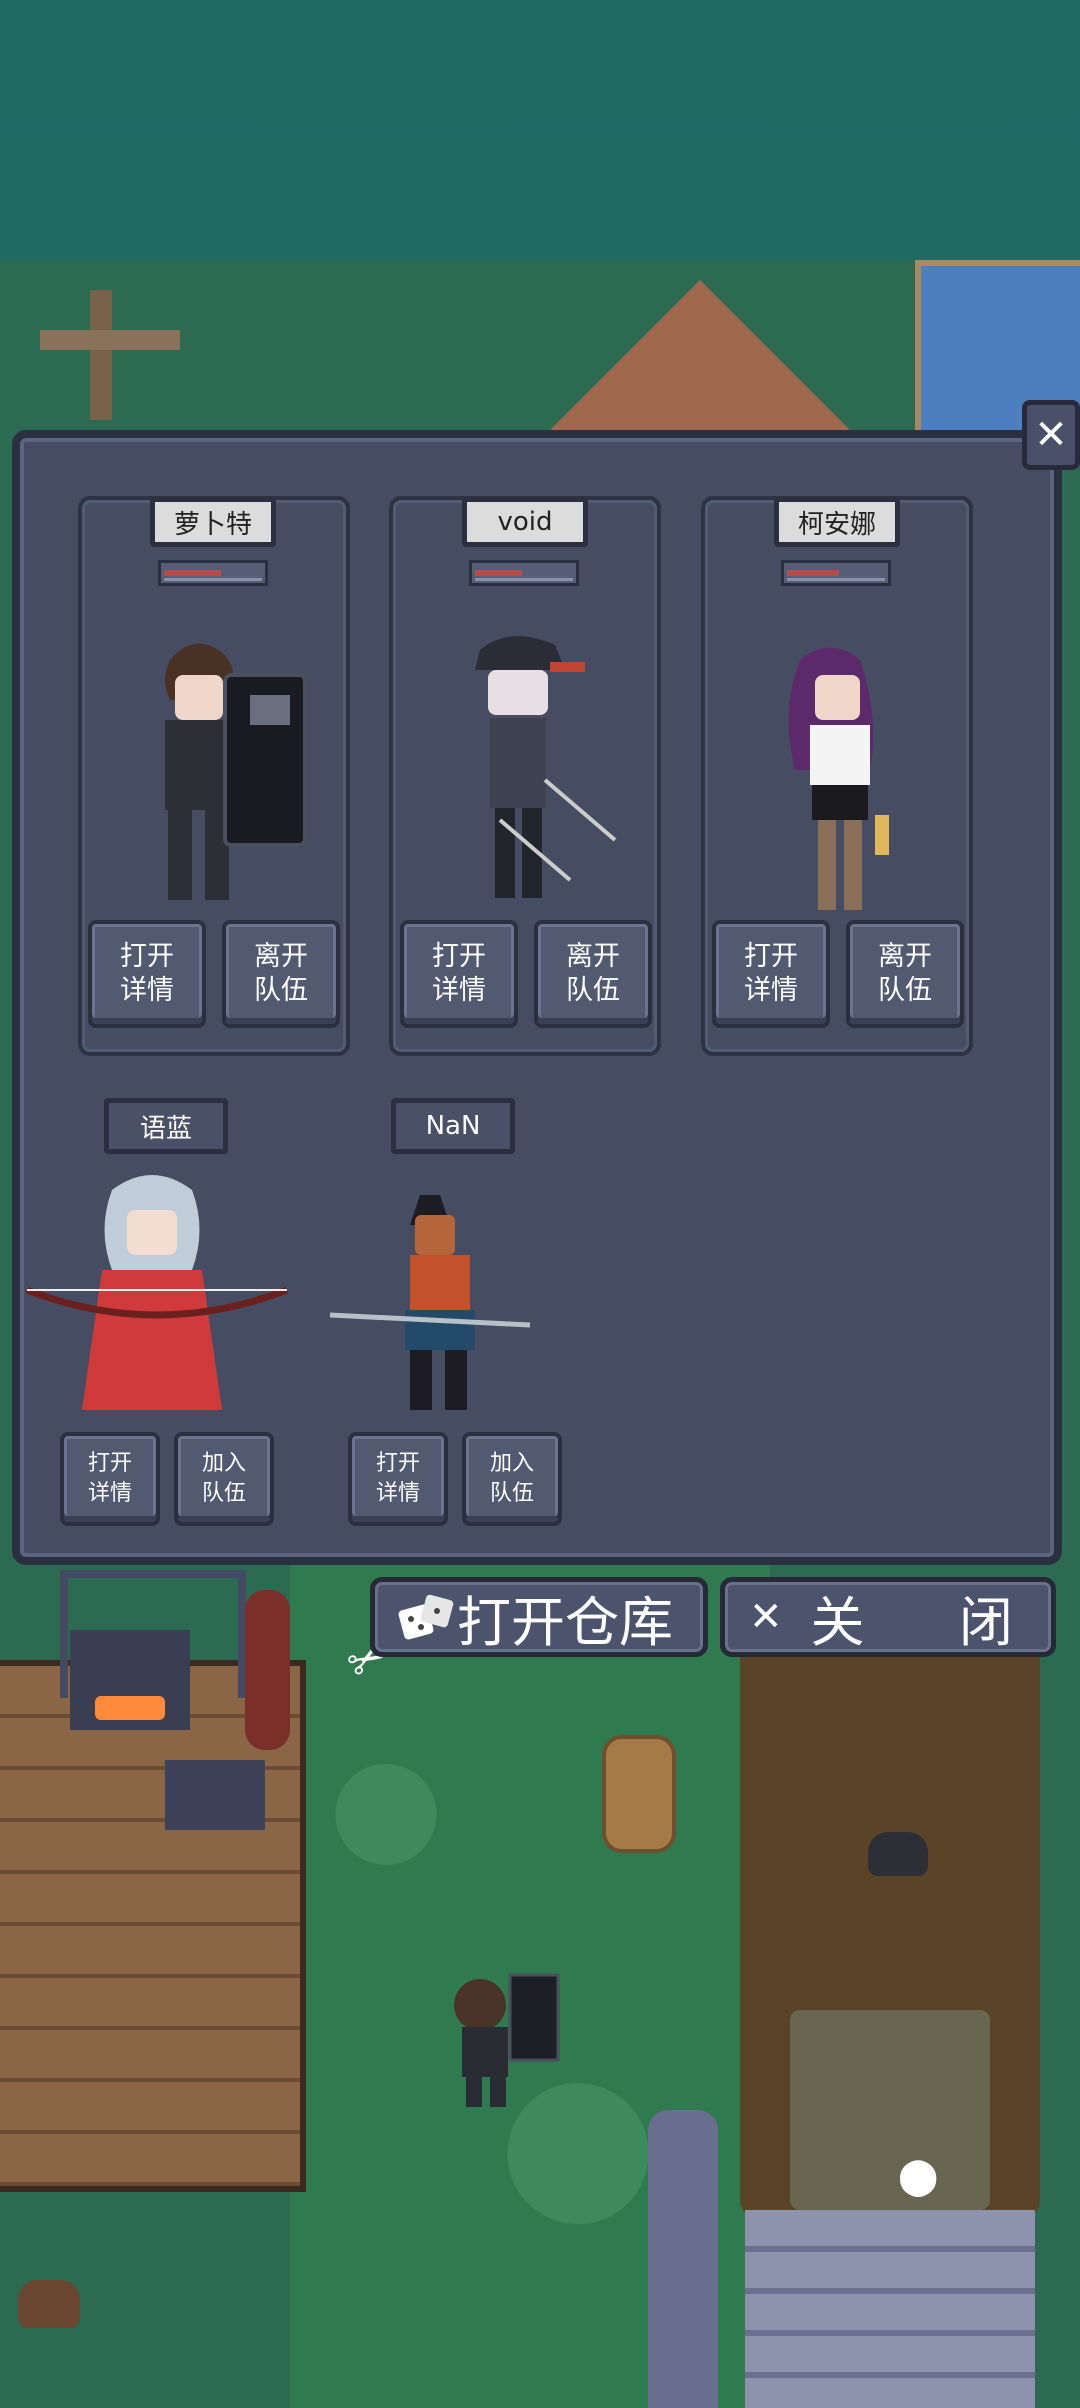 The image size is (1080, 2408). I want to click on map-pin-icon: ⬤, so click(918, 2176).